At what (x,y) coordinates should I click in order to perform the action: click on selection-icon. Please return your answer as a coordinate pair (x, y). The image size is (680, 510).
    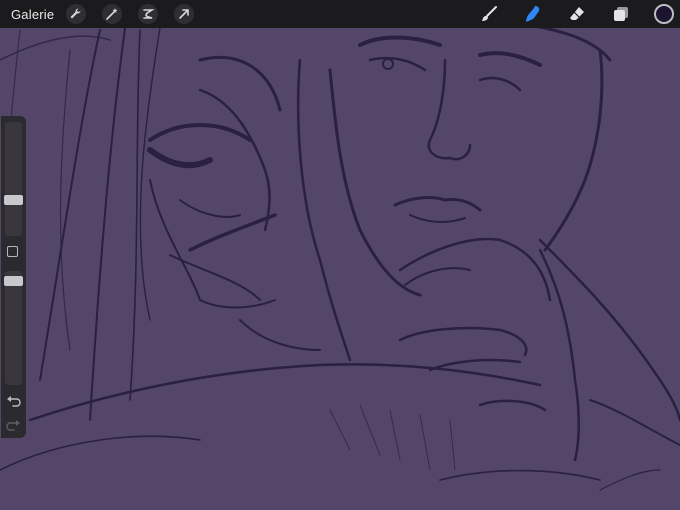
    Looking at the image, I should click on (149, 14).